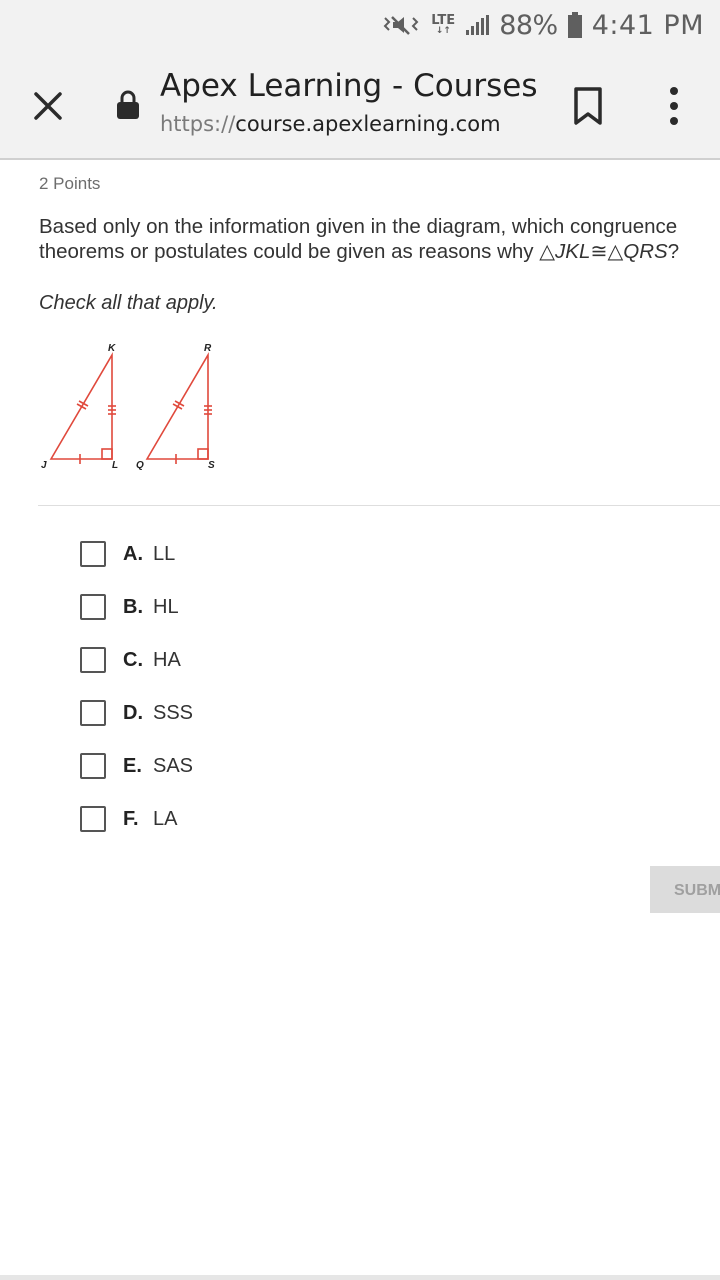 Image resolution: width=720 pixels, height=1280 pixels. I want to click on page-title: Apex Learning - Courses, so click(348, 86).